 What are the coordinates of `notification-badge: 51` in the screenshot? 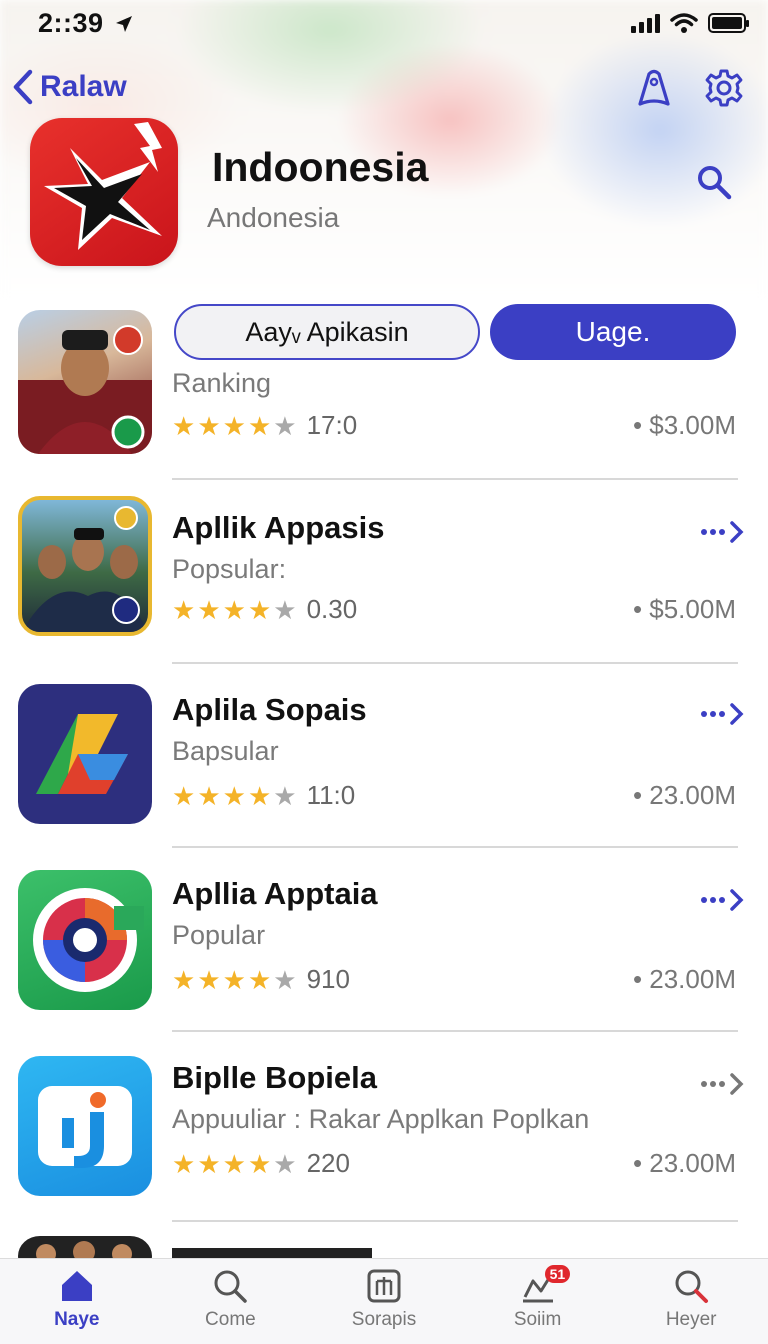 It's located at (557, 1274).